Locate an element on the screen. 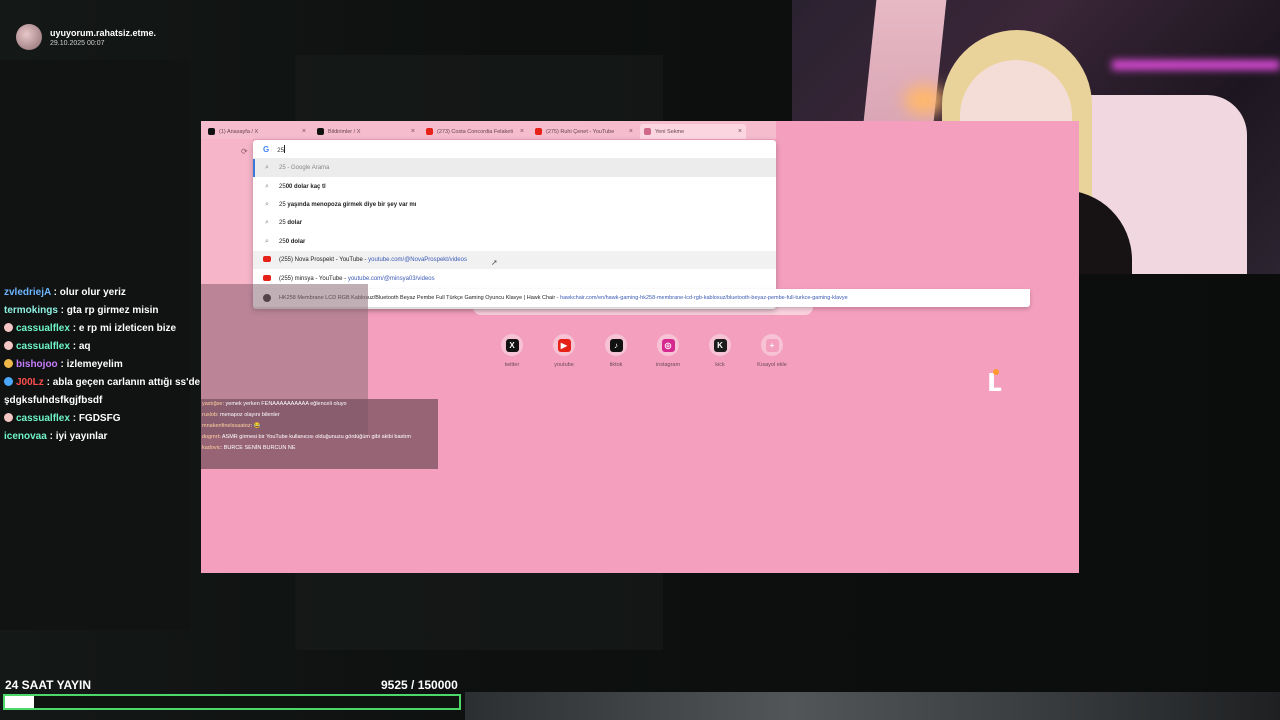  browser-tab: Yeni Sekme × is located at coordinates (693, 131).